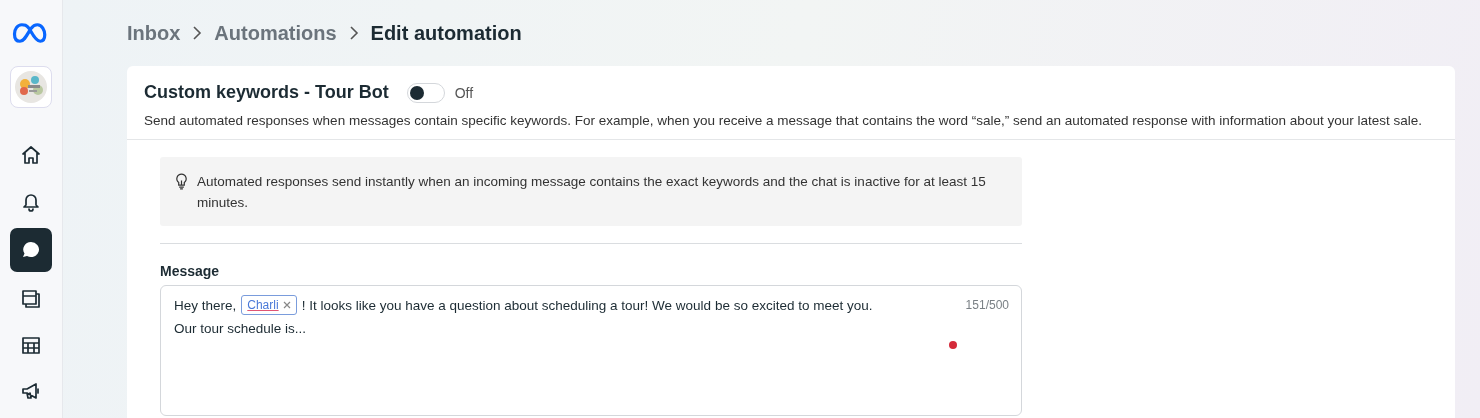 The width and height of the screenshot is (1480, 418). What do you see at coordinates (31, 299) in the screenshot?
I see `pages-icon` at bounding box center [31, 299].